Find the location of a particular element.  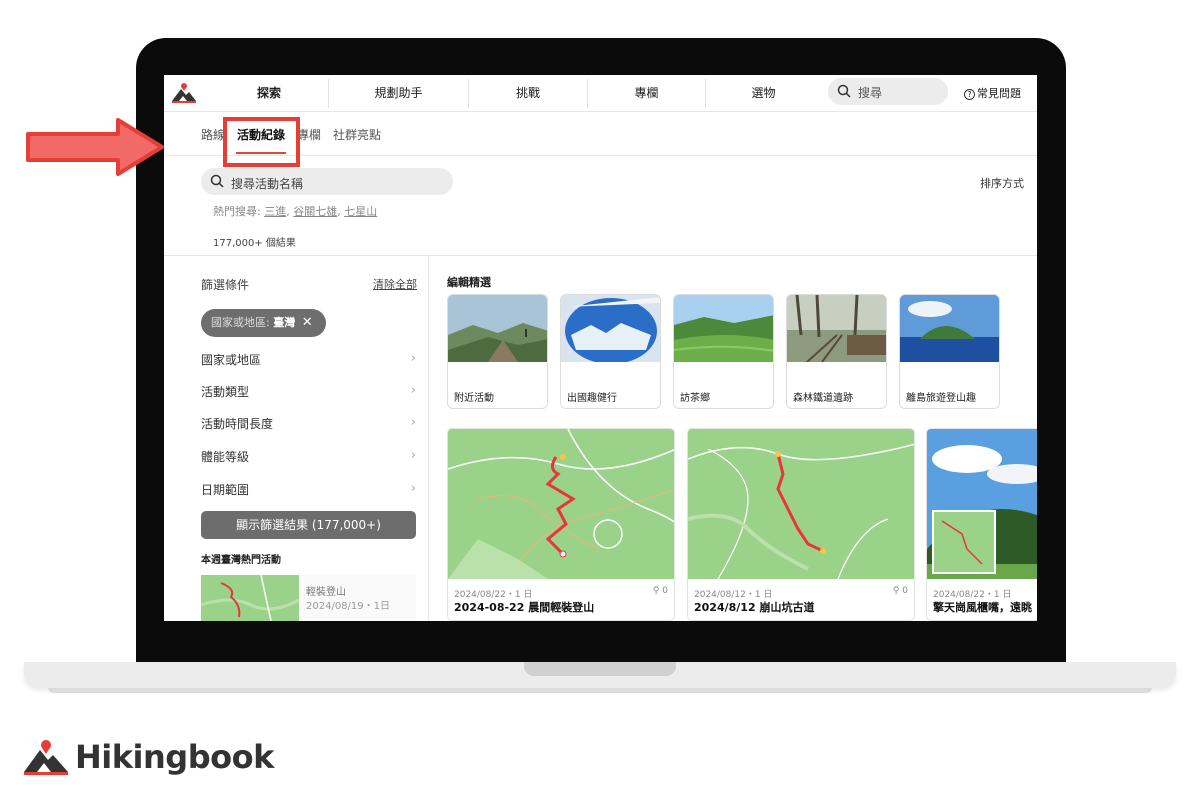

editor-pick-label: 附近活動 is located at coordinates (474, 398).